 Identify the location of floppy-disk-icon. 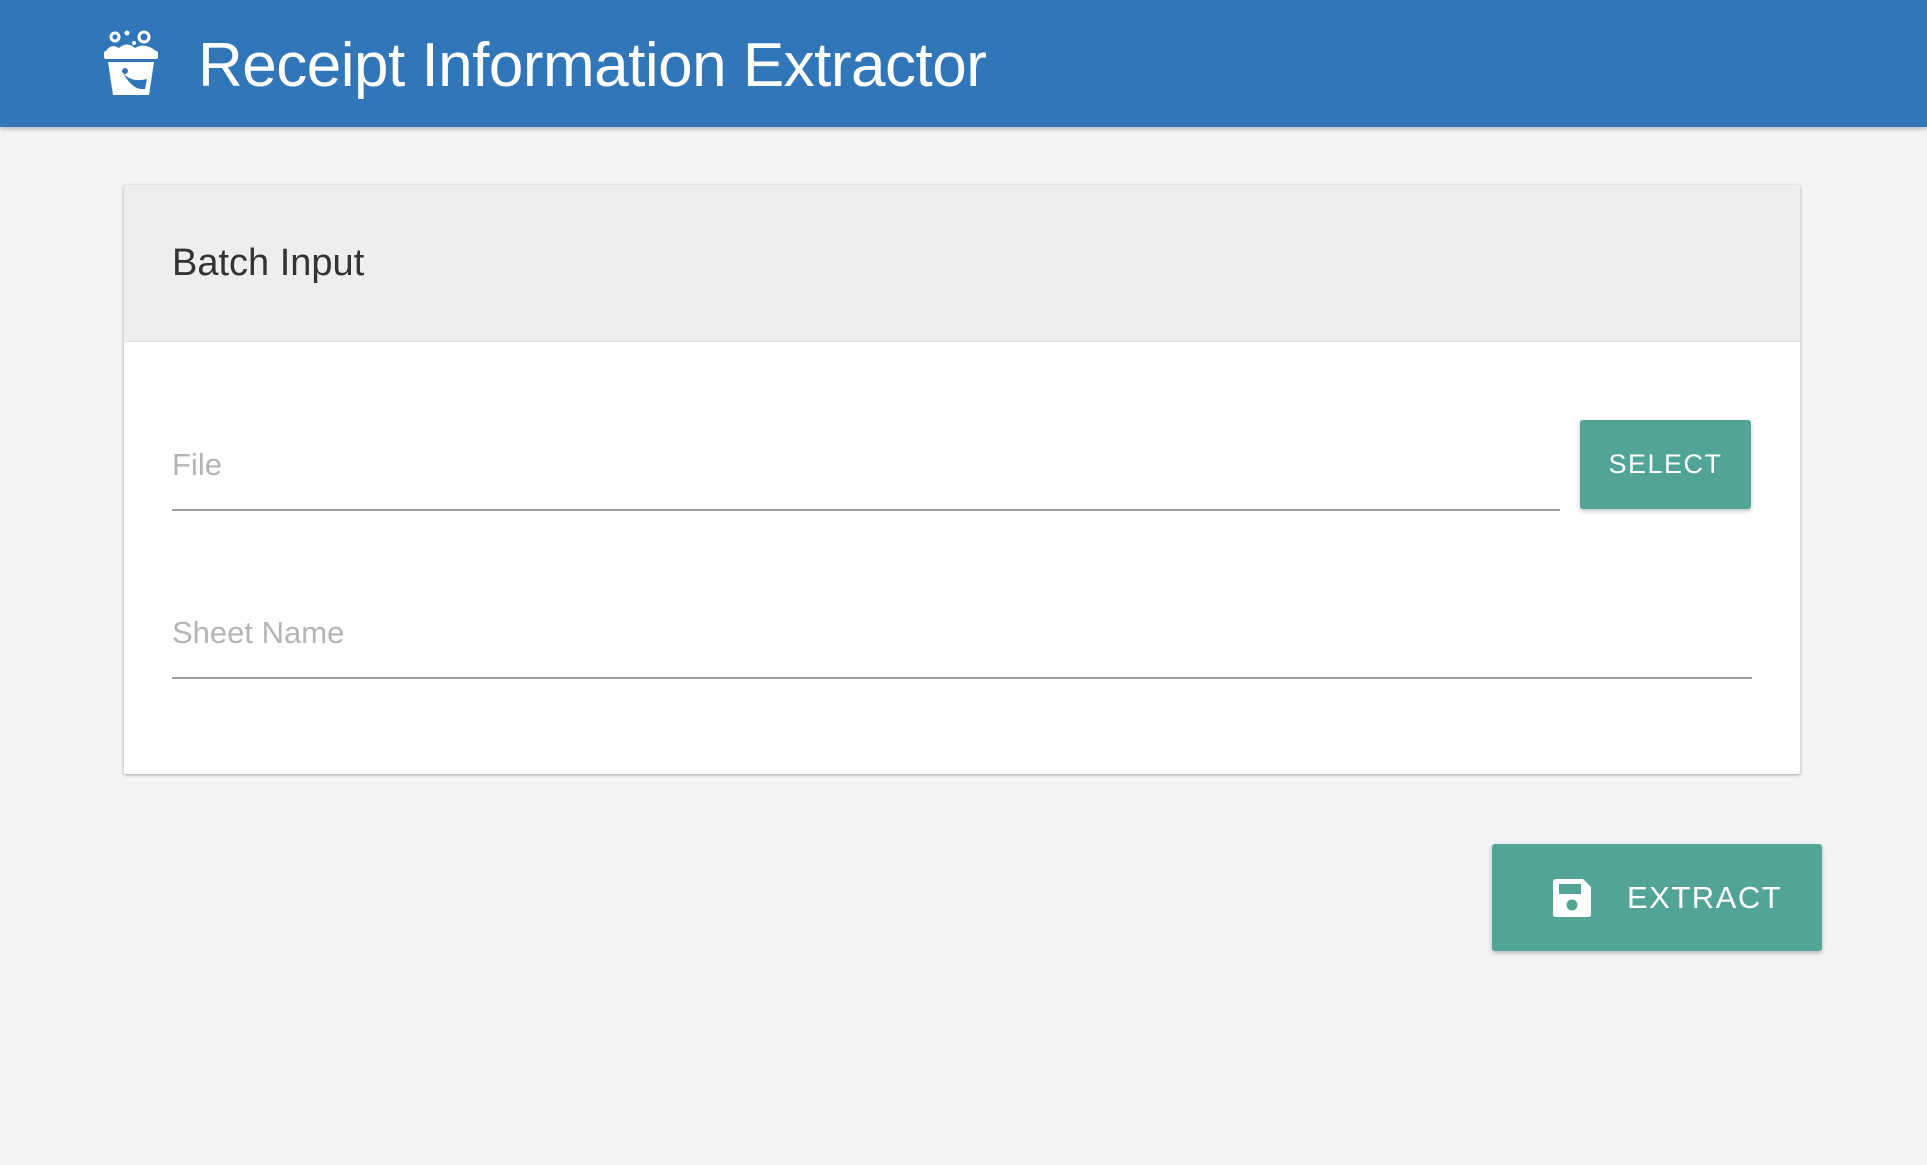
(1572, 898).